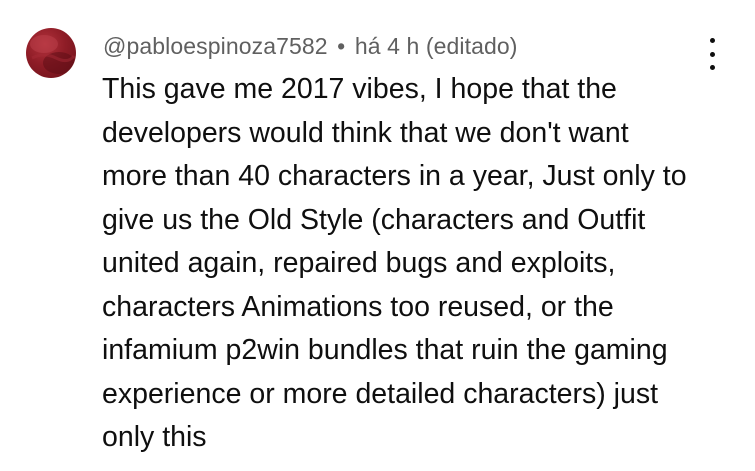 The height and width of the screenshot is (471, 755). What do you see at coordinates (215, 46) in the screenshot?
I see `author-handle: @pabloespinoza7582` at bounding box center [215, 46].